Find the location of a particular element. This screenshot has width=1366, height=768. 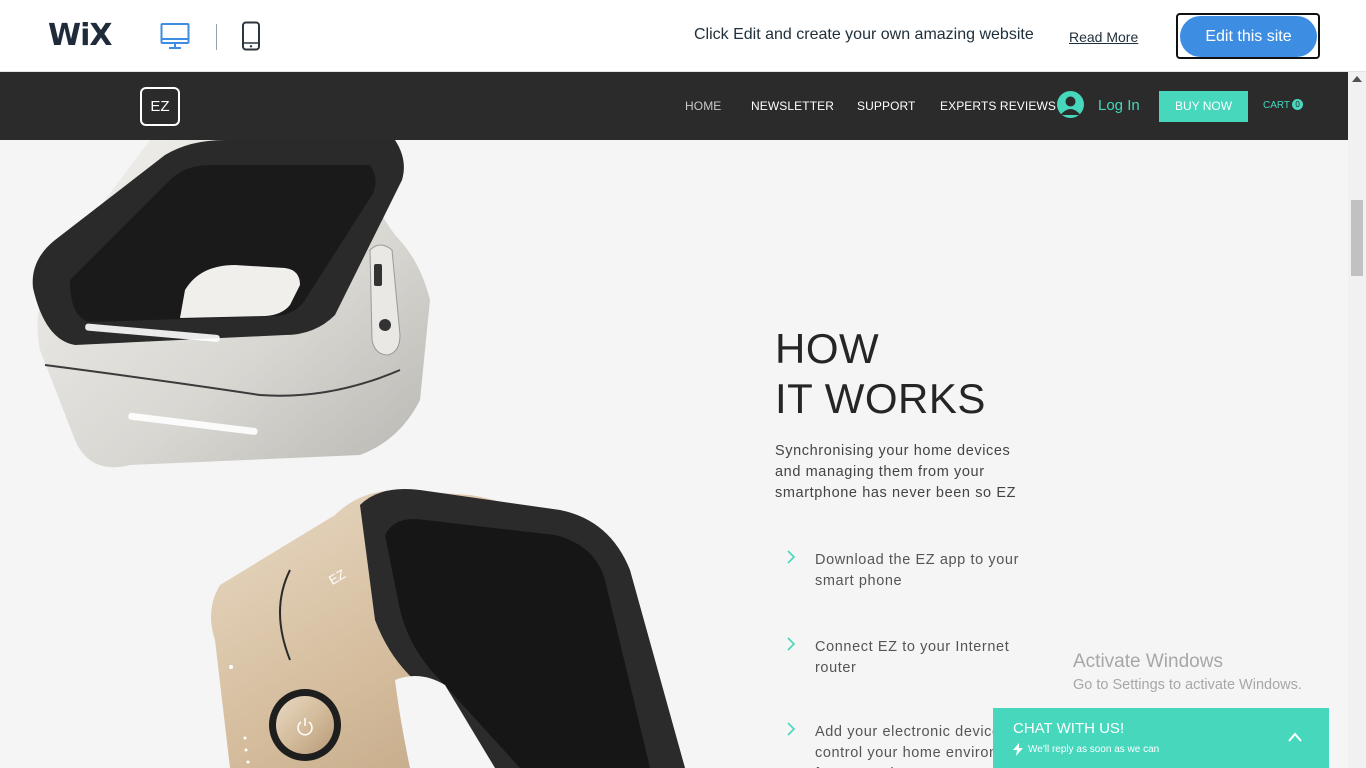

nav-support: SUPPORT is located at coordinates (886, 106).